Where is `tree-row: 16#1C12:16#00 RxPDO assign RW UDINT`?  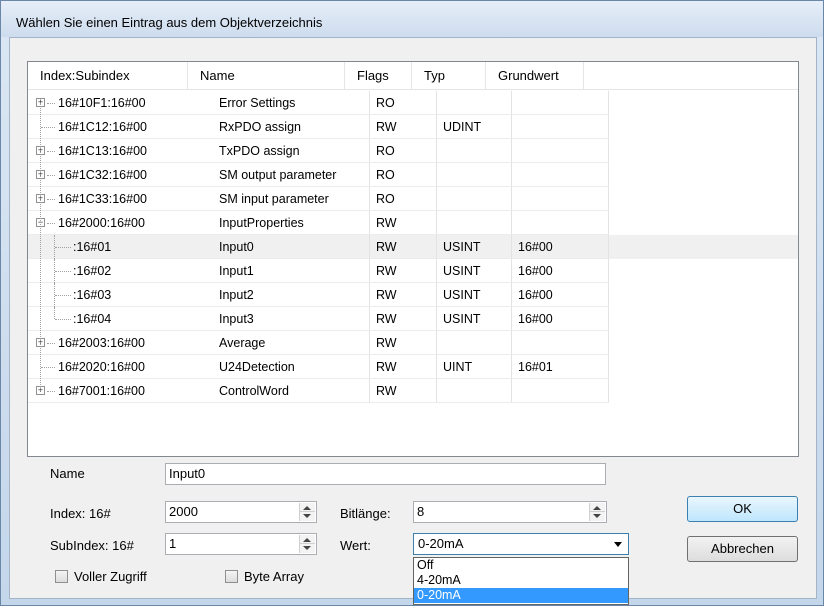
tree-row: 16#1C12:16#00 RxPDO assign RW UDINT is located at coordinates (413, 127).